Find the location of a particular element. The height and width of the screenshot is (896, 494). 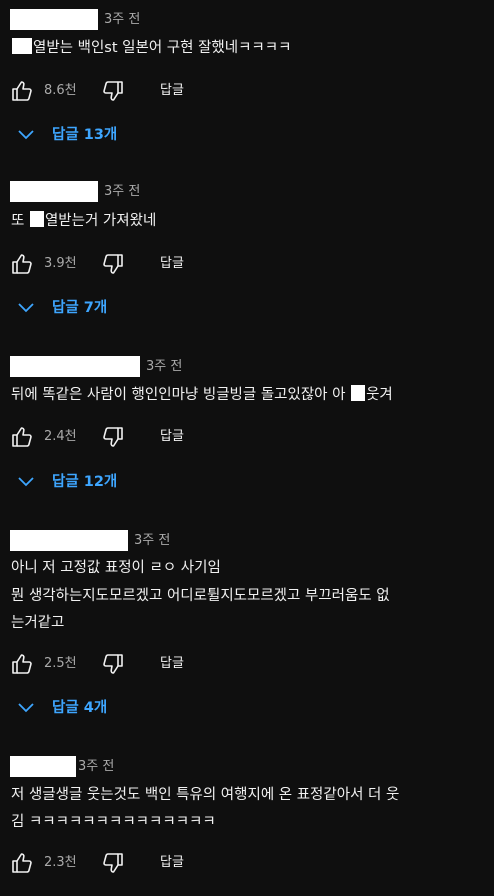

comment-text-line: 뭔 생각하는지도모르겠고 어디로튈지도모르겠고 부끄러움도 없 is located at coordinates (200, 596).